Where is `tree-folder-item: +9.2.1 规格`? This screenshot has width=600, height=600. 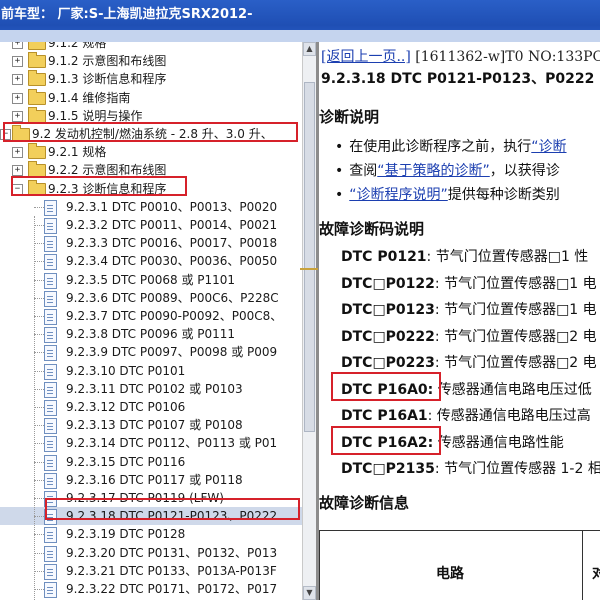 tree-folder-item: +9.2.1 规格 is located at coordinates (151, 152).